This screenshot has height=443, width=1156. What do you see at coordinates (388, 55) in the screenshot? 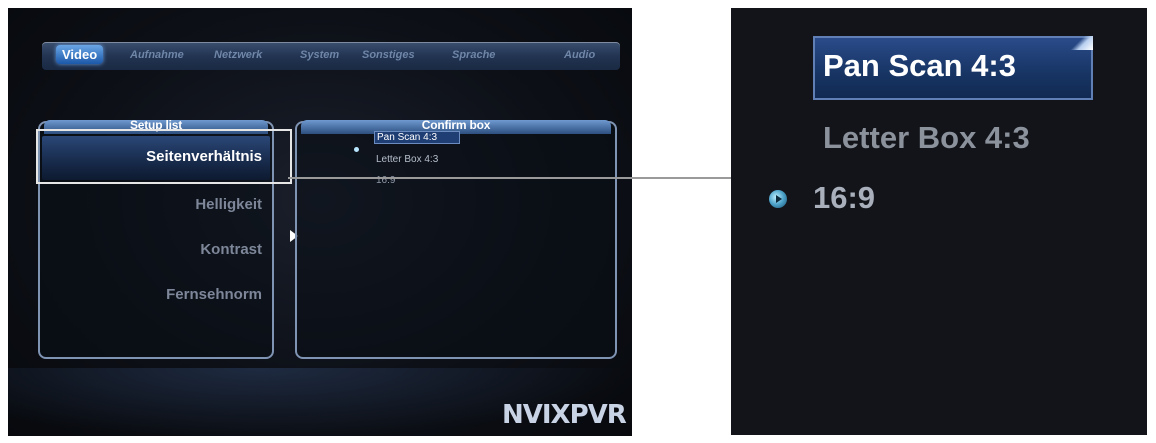
I see `tab-sonstiges: Sonstiges` at bounding box center [388, 55].